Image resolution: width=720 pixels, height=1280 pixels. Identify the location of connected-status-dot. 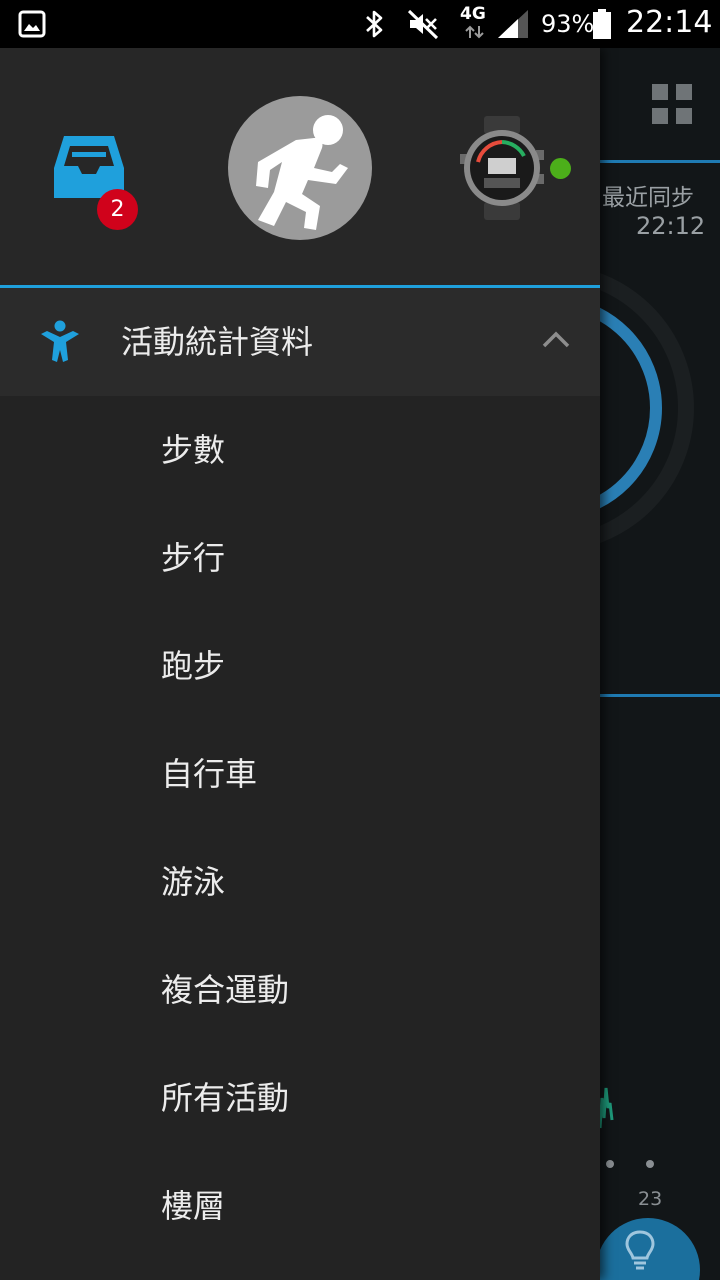
(560, 168).